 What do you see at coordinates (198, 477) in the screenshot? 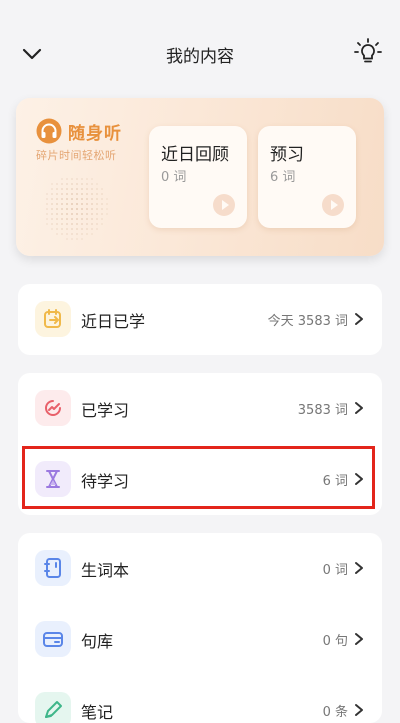
I see `selection-highlight` at bounding box center [198, 477].